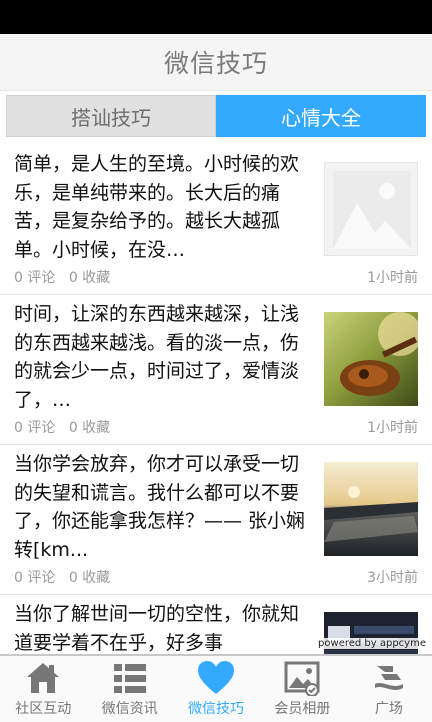 The height and width of the screenshot is (722, 432). What do you see at coordinates (216, 709) in the screenshot?
I see `nav-label: 微信技巧` at bounding box center [216, 709].